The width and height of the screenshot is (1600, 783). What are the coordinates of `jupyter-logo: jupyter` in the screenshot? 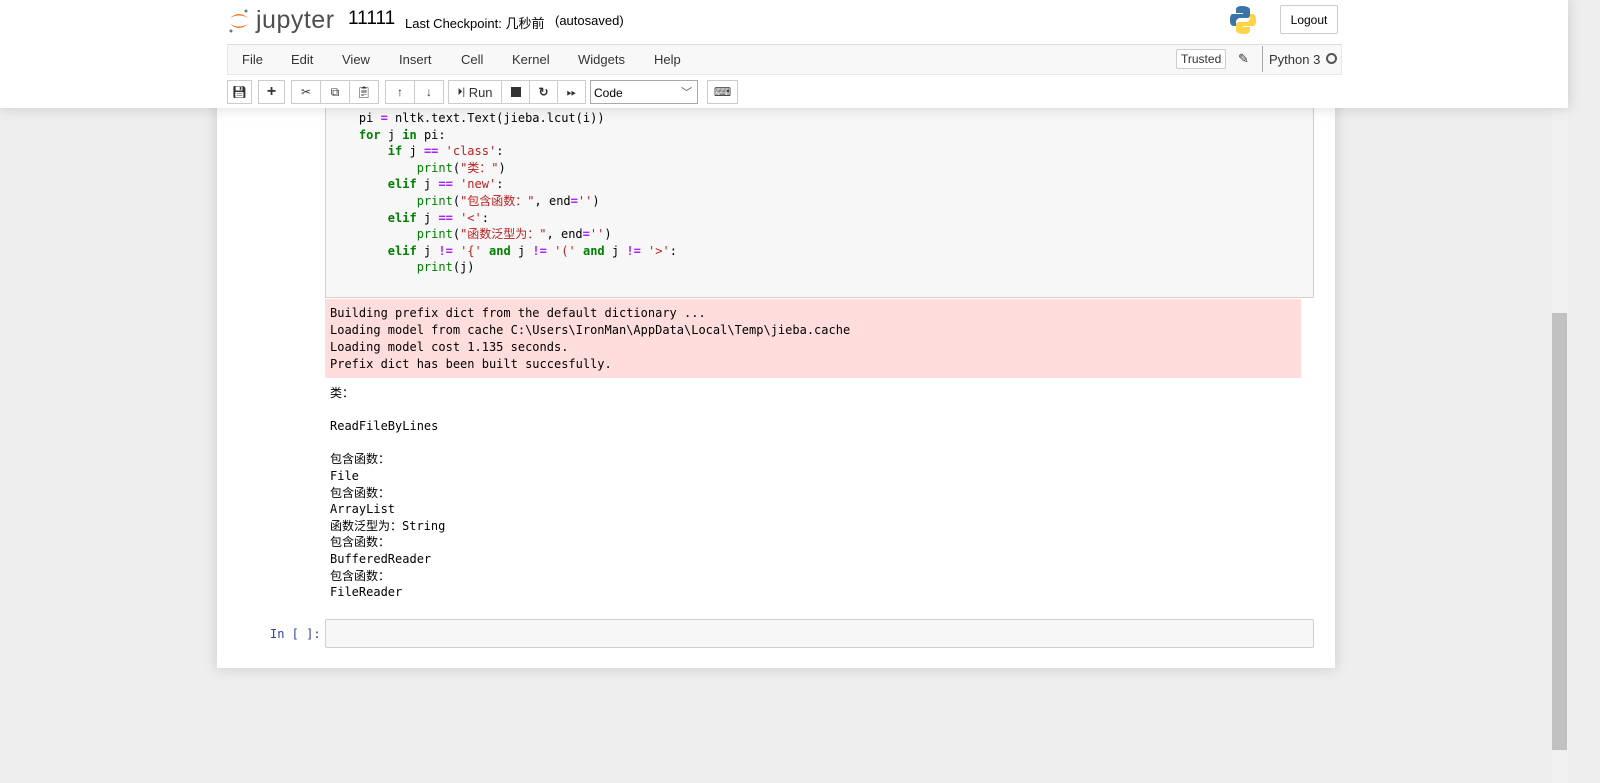 It's located at (281, 20).